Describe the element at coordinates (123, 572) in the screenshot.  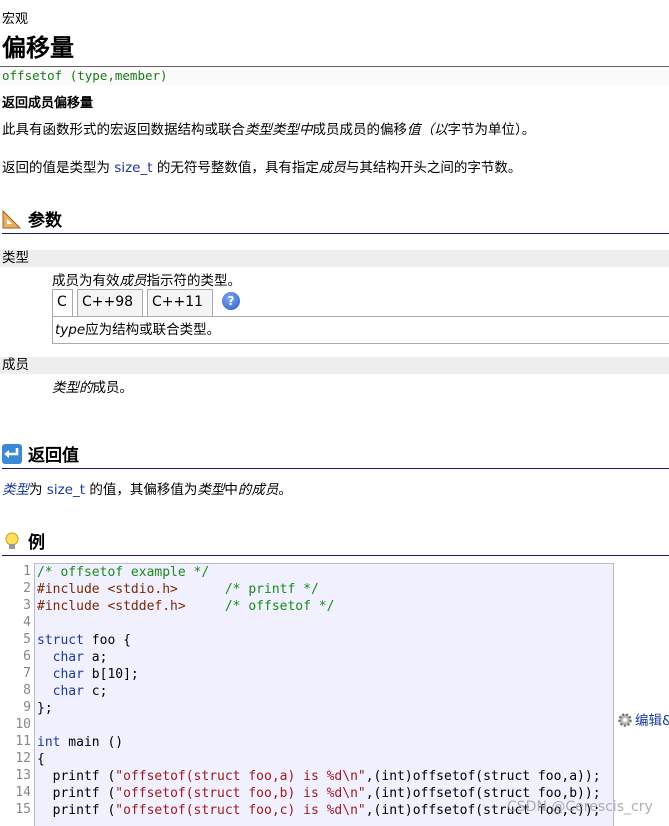
I see `code-line: /* offsetof example */` at that location.